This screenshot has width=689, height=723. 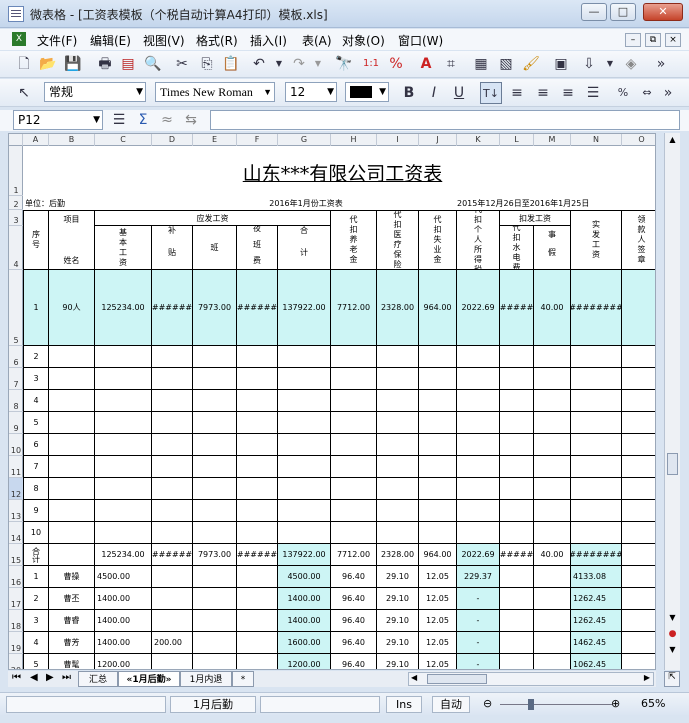 What do you see at coordinates (36, 489) in the screenshot?
I see `blank-seq: 8` at bounding box center [36, 489].